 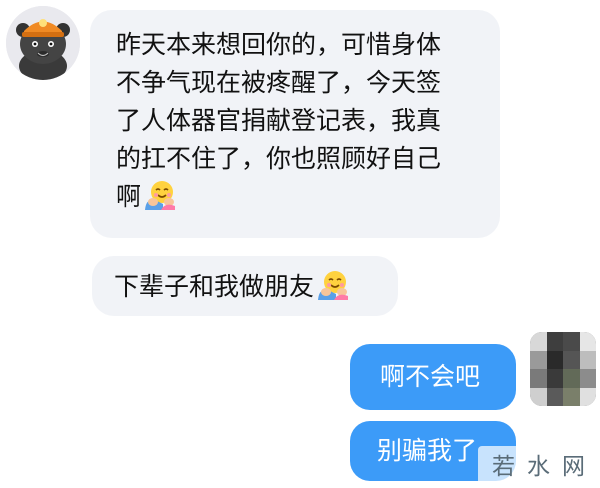 I want to click on message-text: 啊不会吧, so click(x=430, y=376).